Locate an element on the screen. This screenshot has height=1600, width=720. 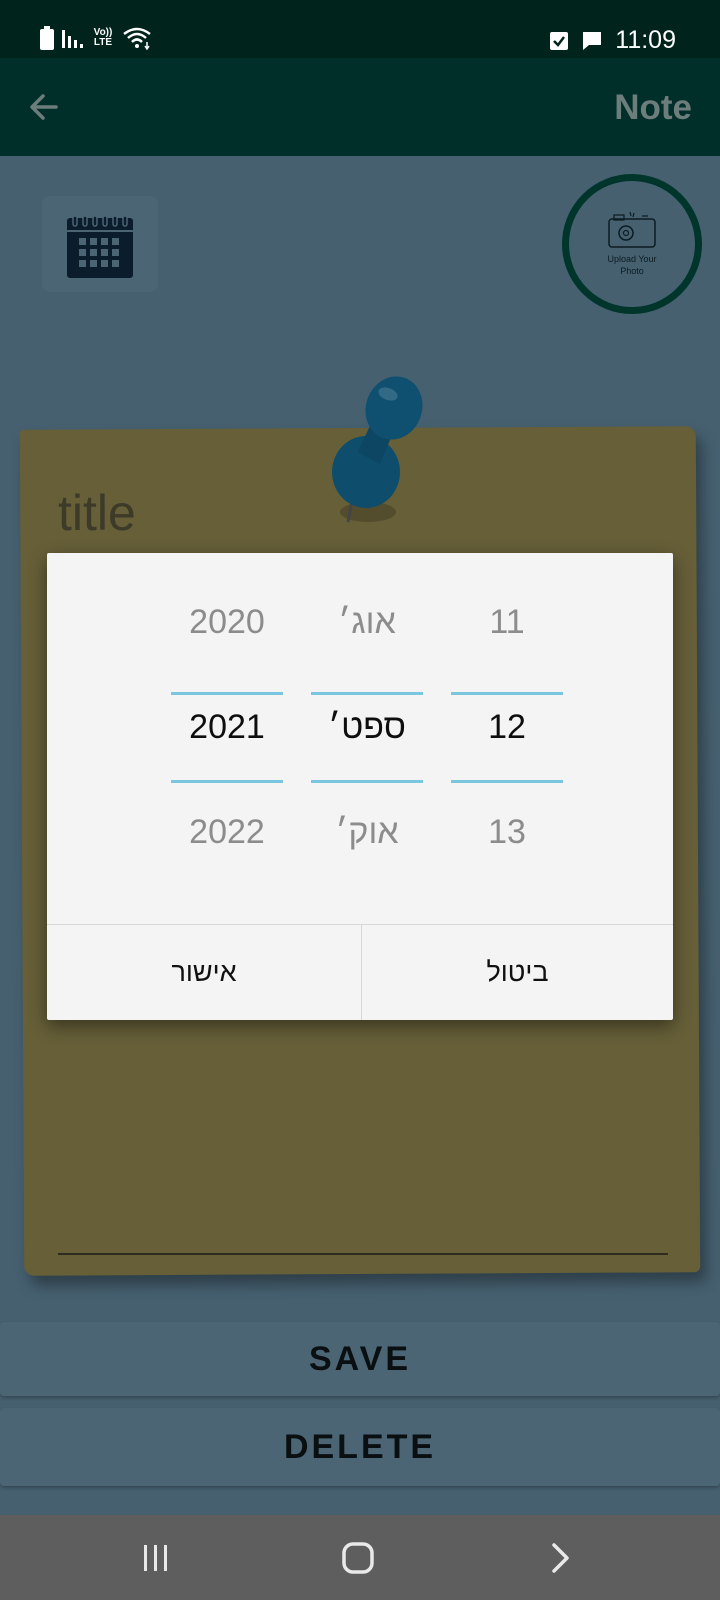
recent-apps-button is located at coordinates (156, 1558).